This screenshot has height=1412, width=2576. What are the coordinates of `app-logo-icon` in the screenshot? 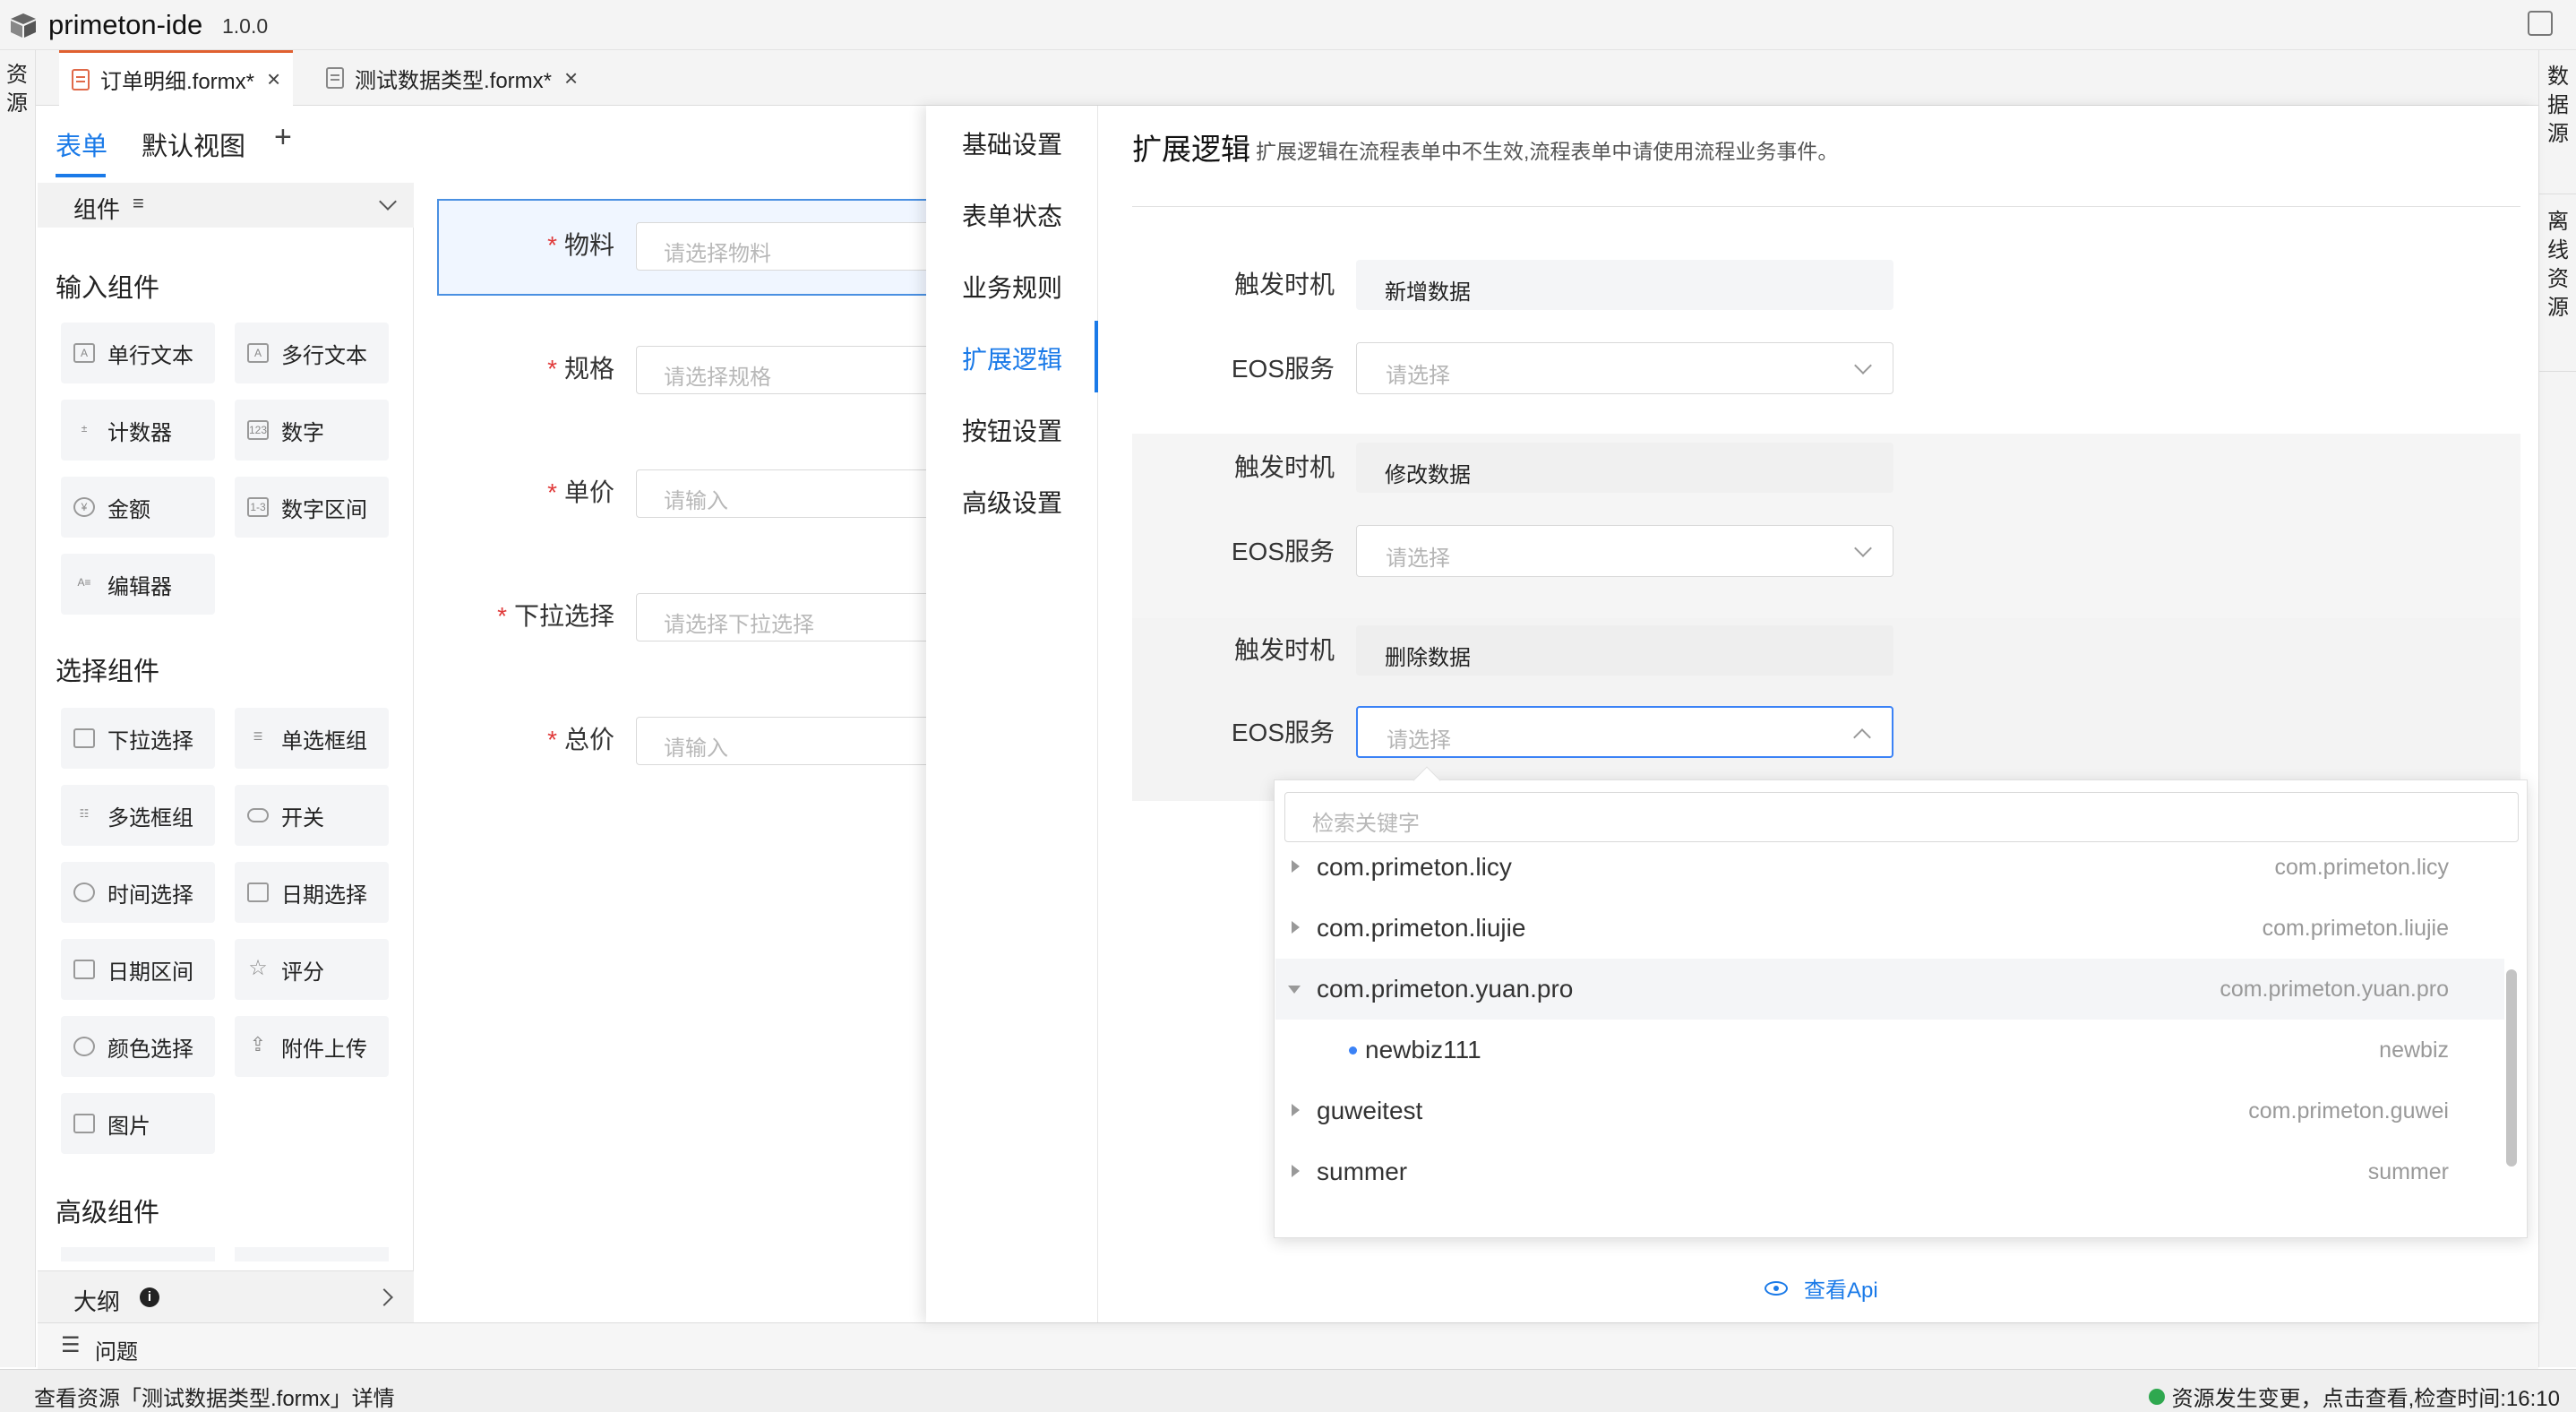 It's located at (23, 25).